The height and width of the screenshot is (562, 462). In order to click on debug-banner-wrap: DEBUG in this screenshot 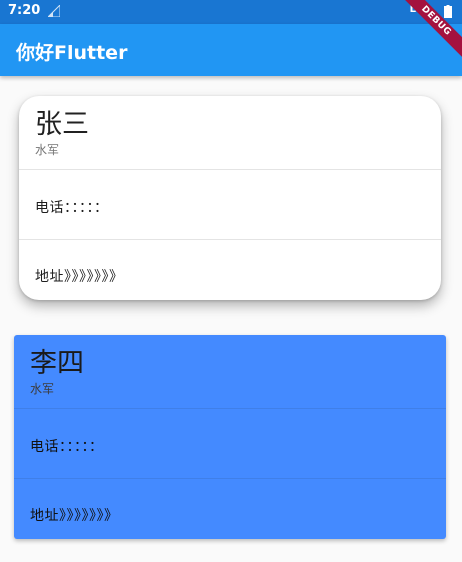, I will do `click(432, 30)`.